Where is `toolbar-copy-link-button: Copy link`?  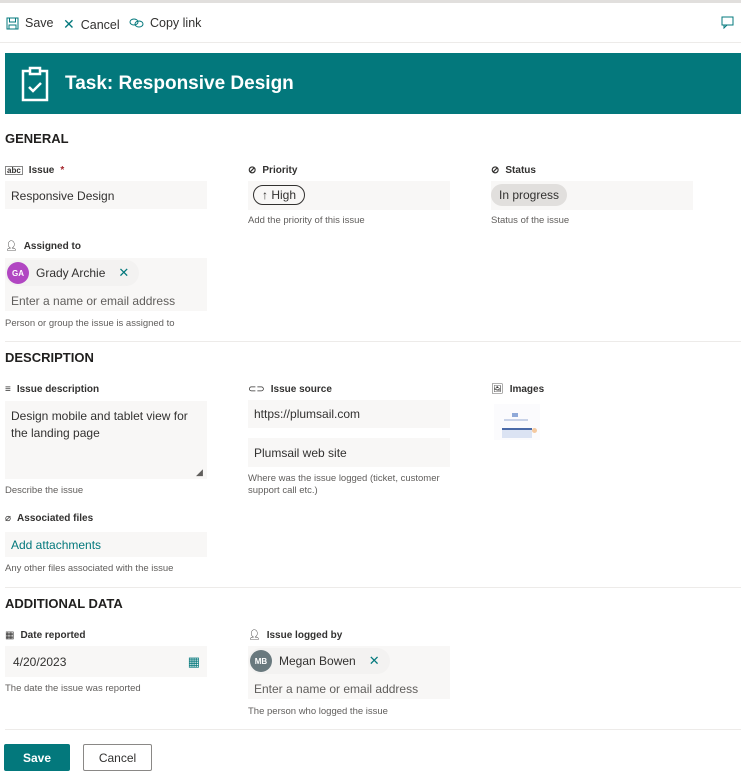 toolbar-copy-link-button: Copy link is located at coordinates (165, 23).